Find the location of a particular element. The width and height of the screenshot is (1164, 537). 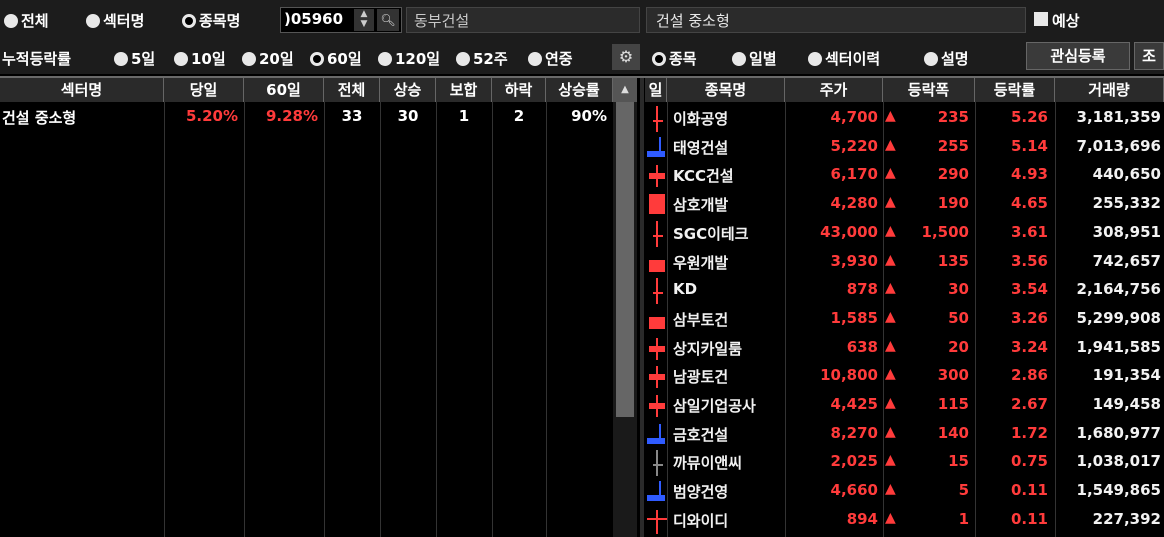

change-cell: 140 is located at coordinates (953, 432).